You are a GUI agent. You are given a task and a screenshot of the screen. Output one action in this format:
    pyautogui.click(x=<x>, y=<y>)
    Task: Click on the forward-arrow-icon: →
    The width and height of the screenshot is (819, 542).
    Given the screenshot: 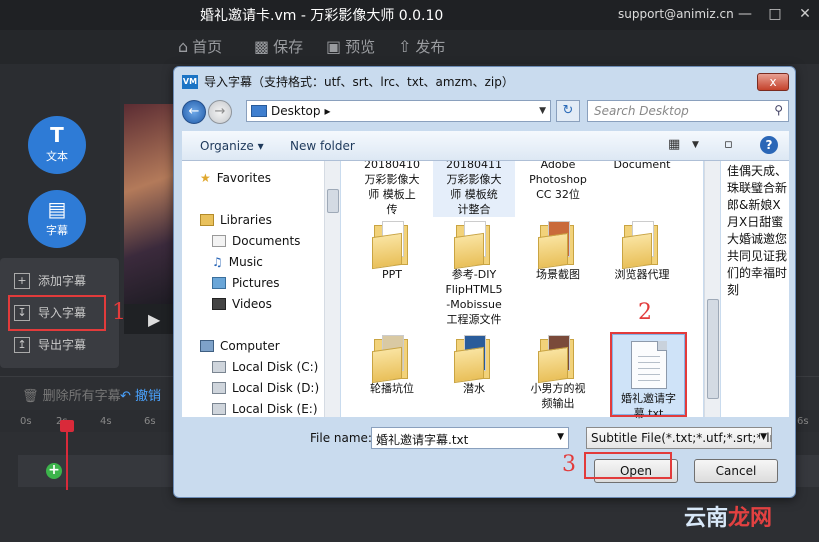 What is the action you would take?
    pyautogui.click(x=220, y=112)
    